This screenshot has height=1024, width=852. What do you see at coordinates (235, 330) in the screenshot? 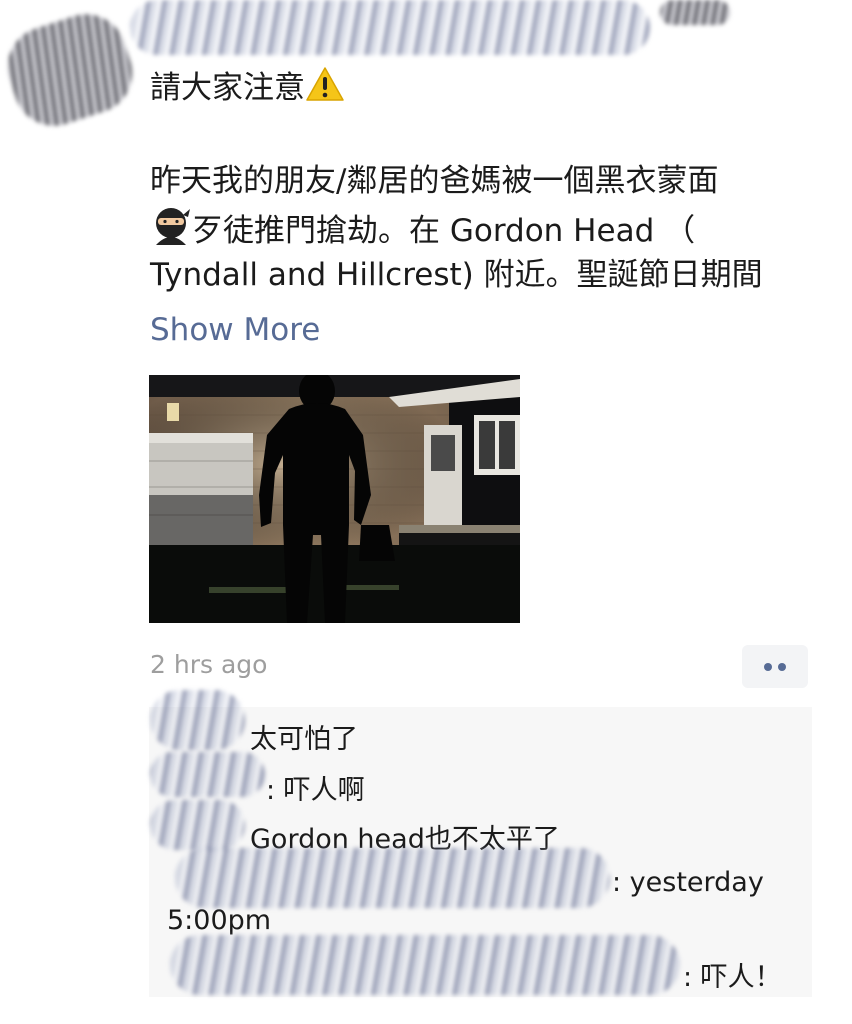
I see `show-more-link: Show More` at bounding box center [235, 330].